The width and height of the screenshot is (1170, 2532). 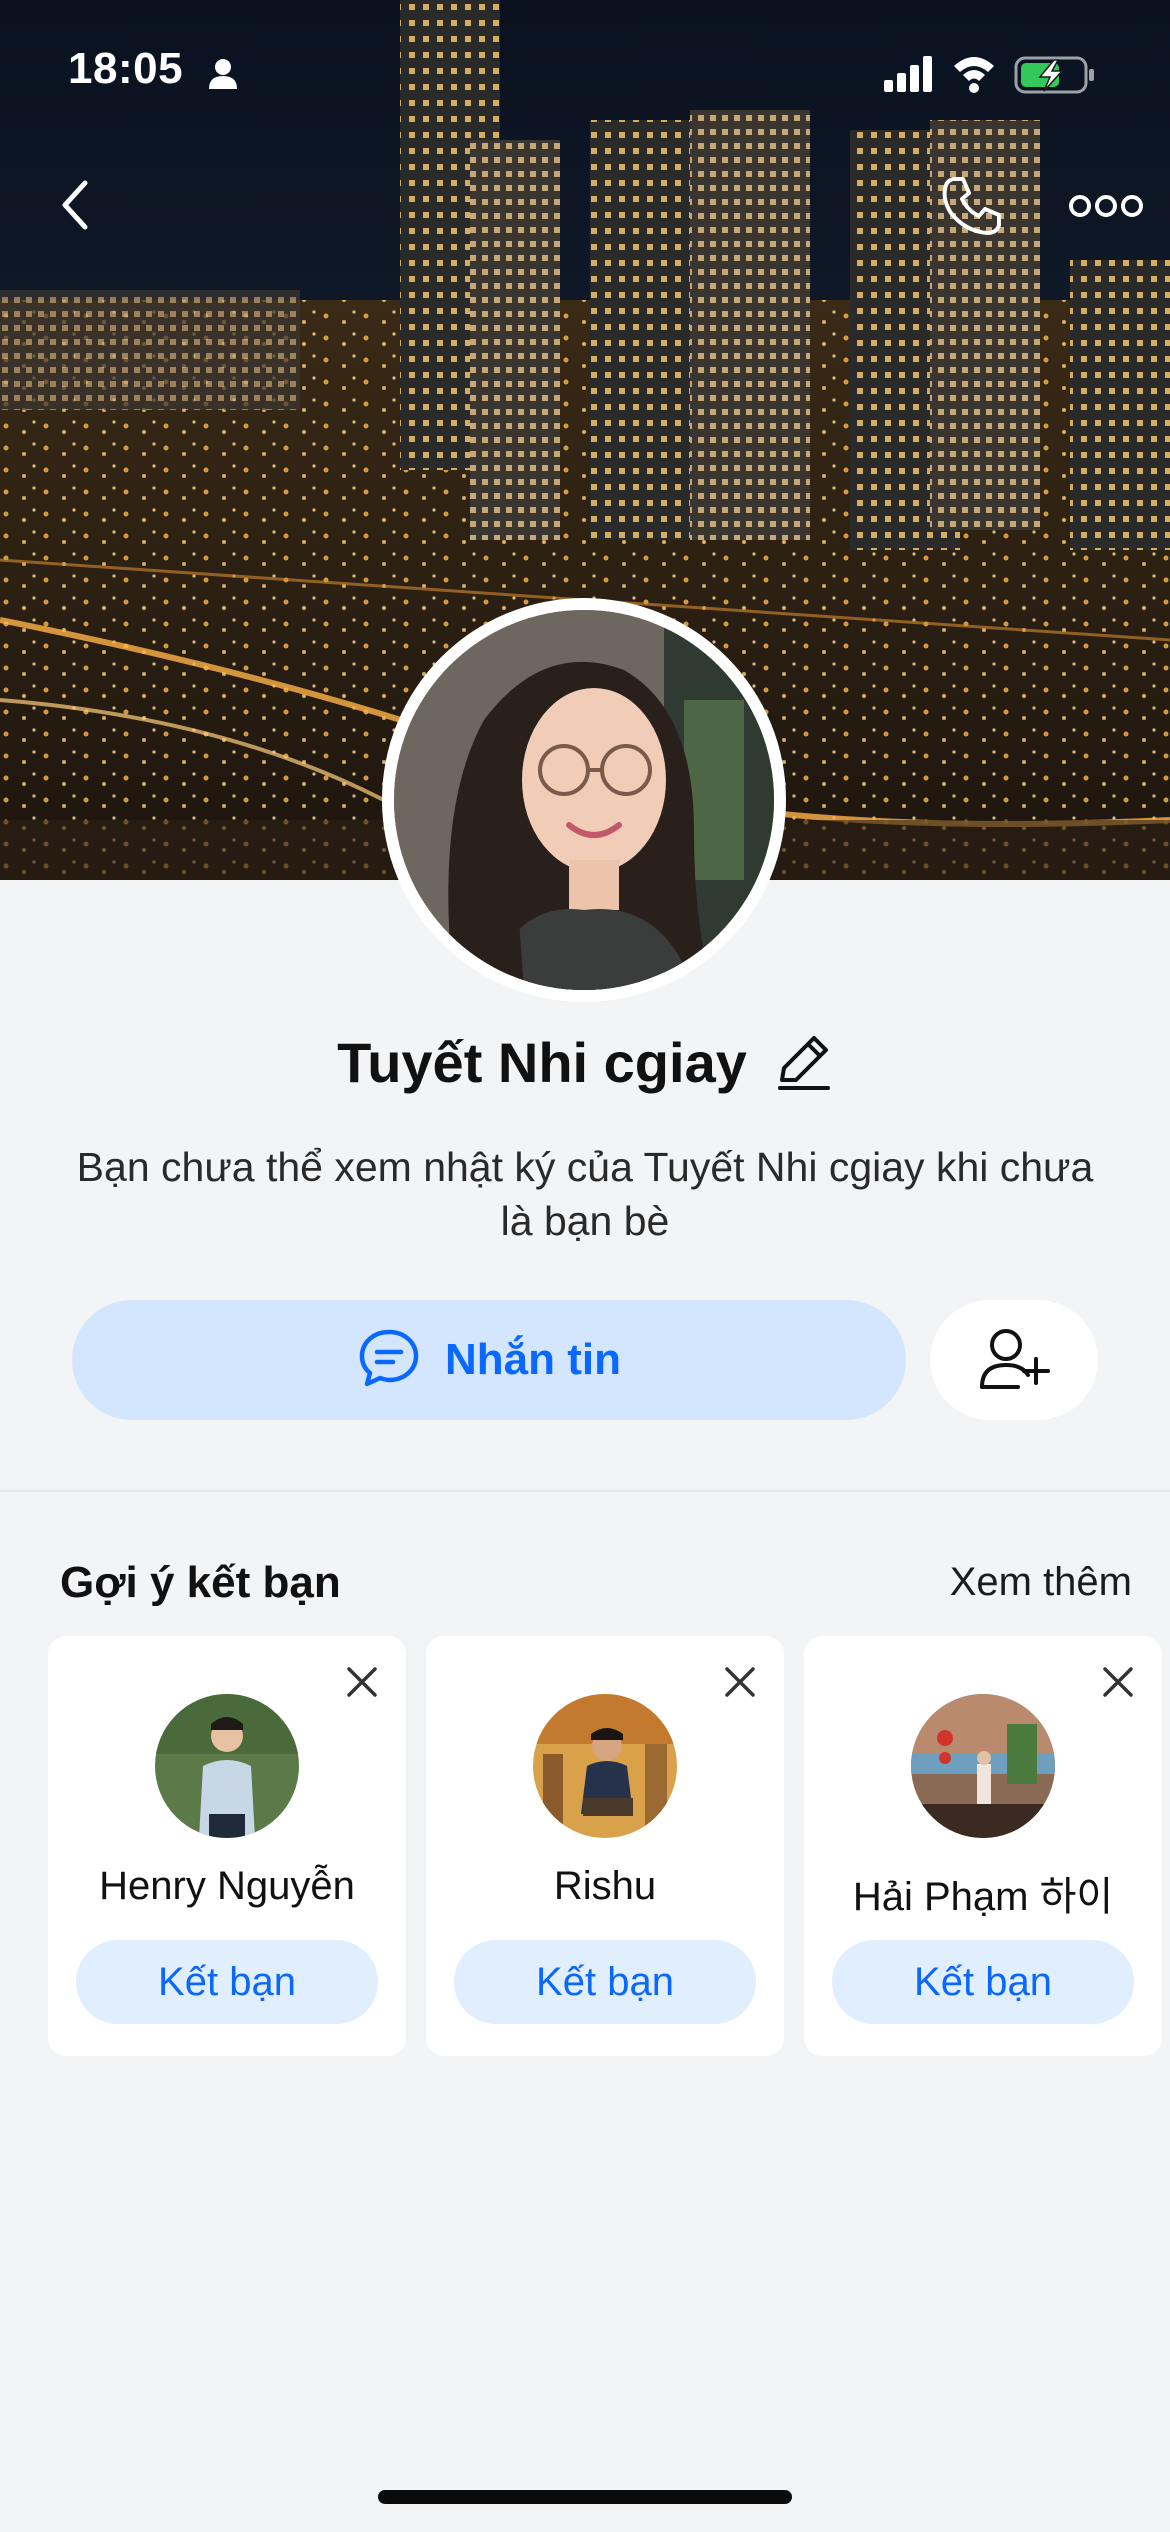 What do you see at coordinates (908, 74) in the screenshot?
I see `signal-icon` at bounding box center [908, 74].